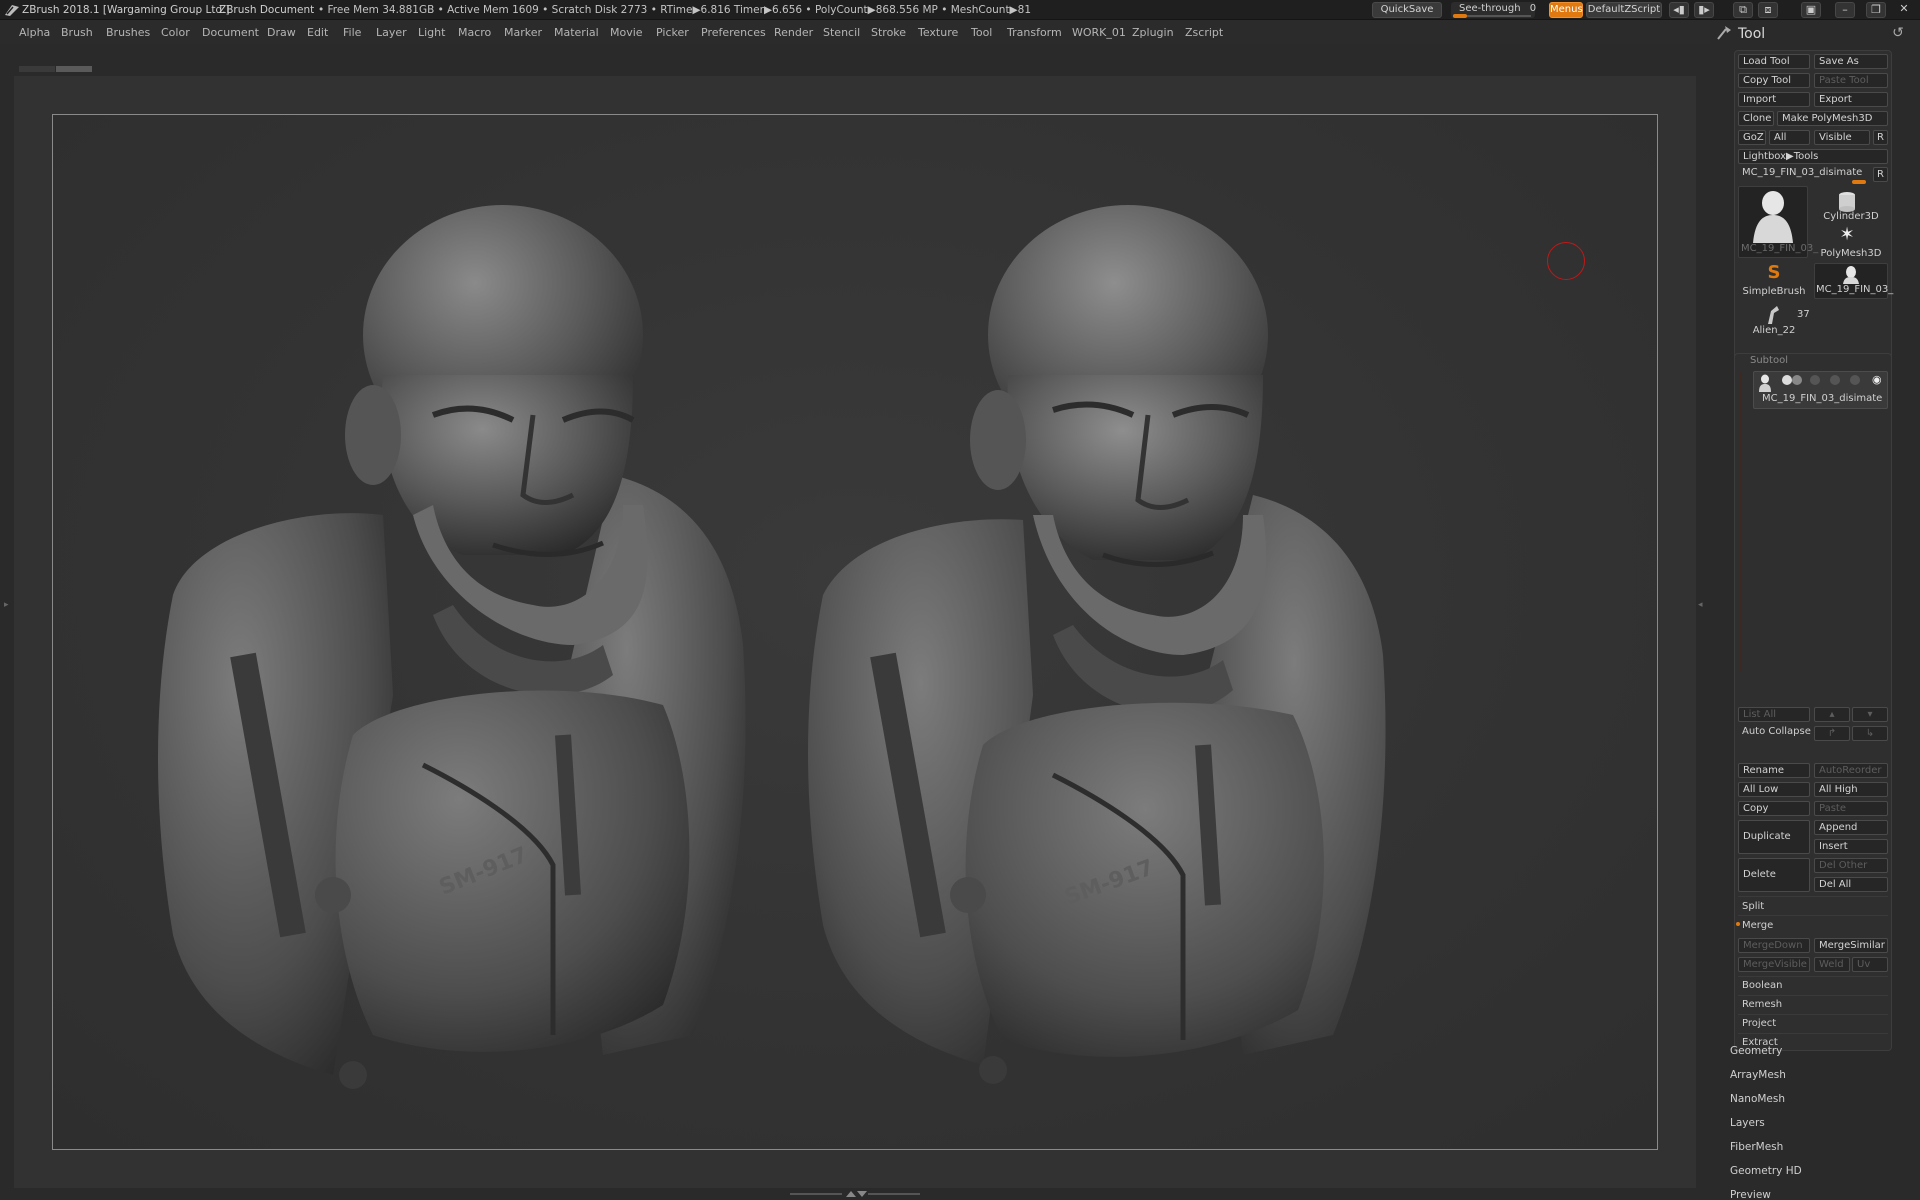 This screenshot has height=1200, width=1920. Describe the element at coordinates (1853, 281) in the screenshot. I see `tool-thumb-small: MC_19_FIN_03_` at that location.